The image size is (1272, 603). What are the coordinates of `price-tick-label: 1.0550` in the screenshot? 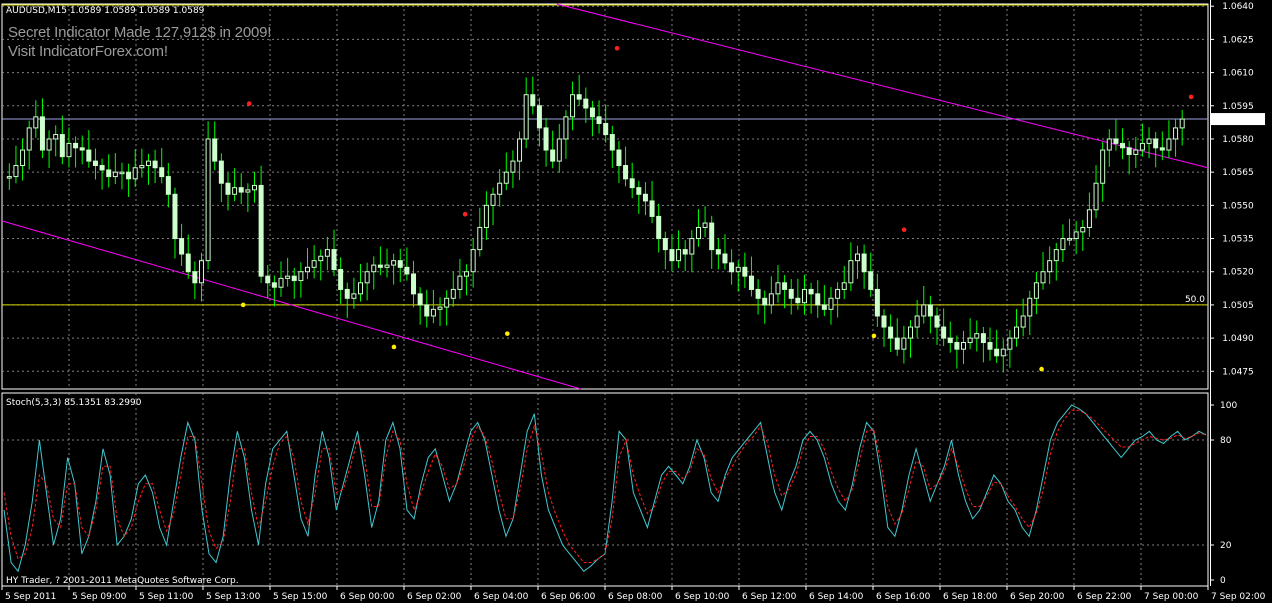 It's located at (1238, 206).